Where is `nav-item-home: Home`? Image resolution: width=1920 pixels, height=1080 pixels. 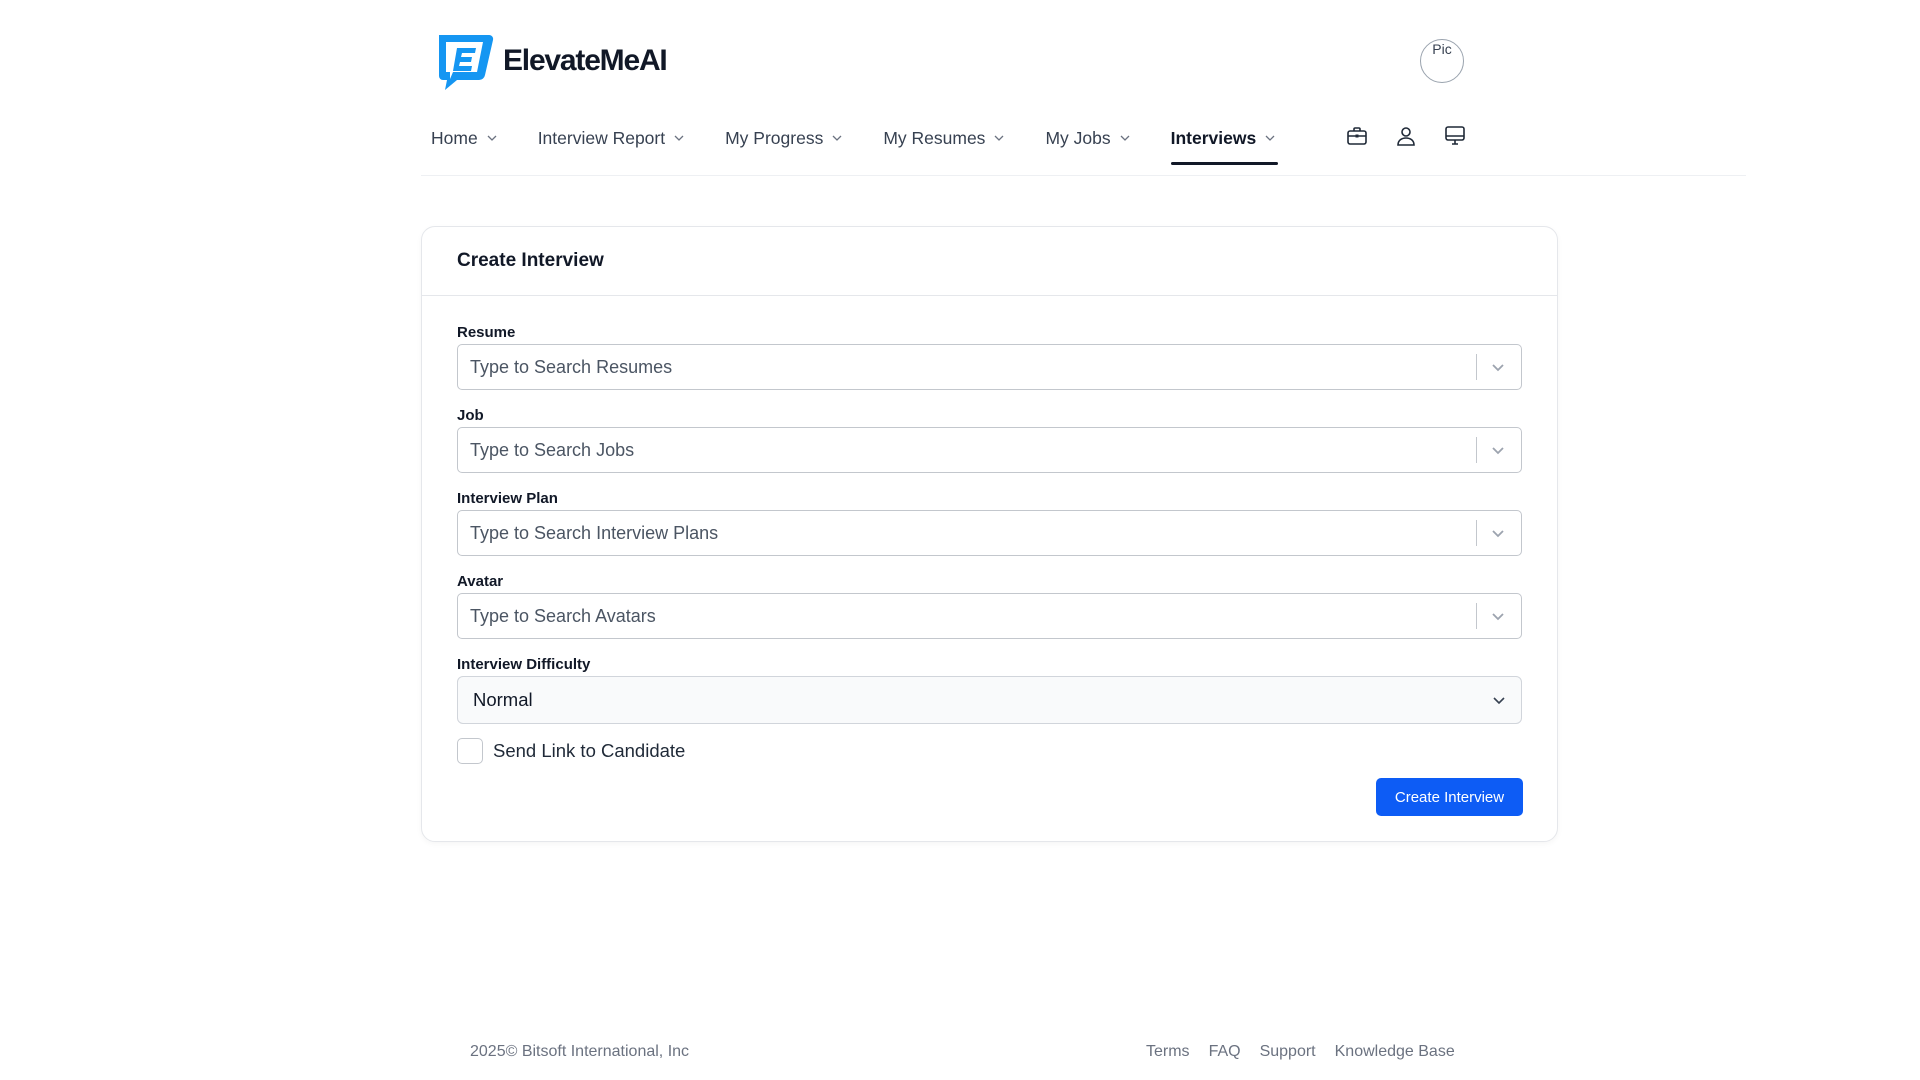 nav-item-home: Home is located at coordinates (464, 138).